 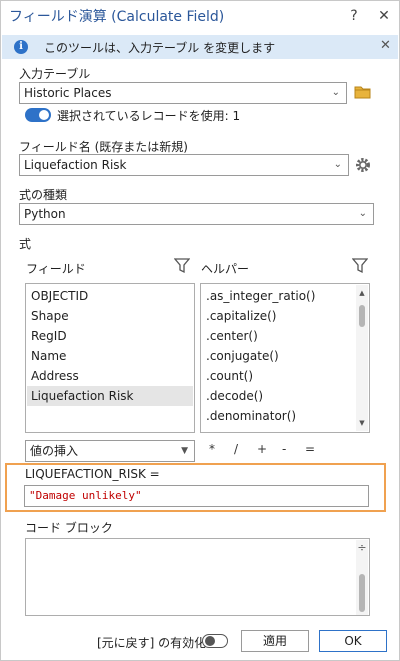 What do you see at coordinates (149, 116) in the screenshot?
I see `use-selected-records-label: 選択されているレコードを使用: 1` at bounding box center [149, 116].